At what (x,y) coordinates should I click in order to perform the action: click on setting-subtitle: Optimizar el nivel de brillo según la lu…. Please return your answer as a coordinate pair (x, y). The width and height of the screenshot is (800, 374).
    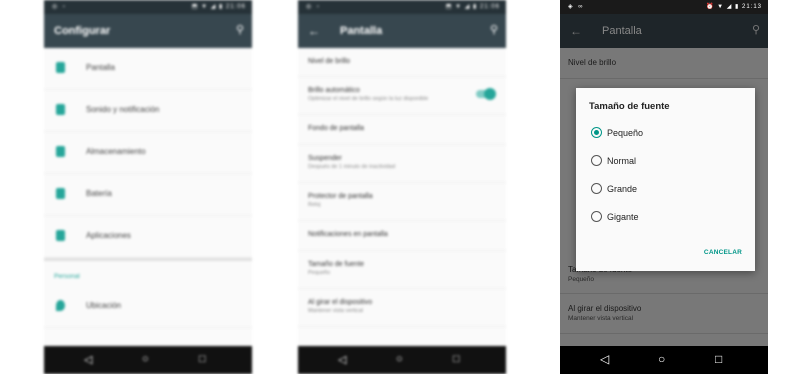
    Looking at the image, I should click on (368, 99).